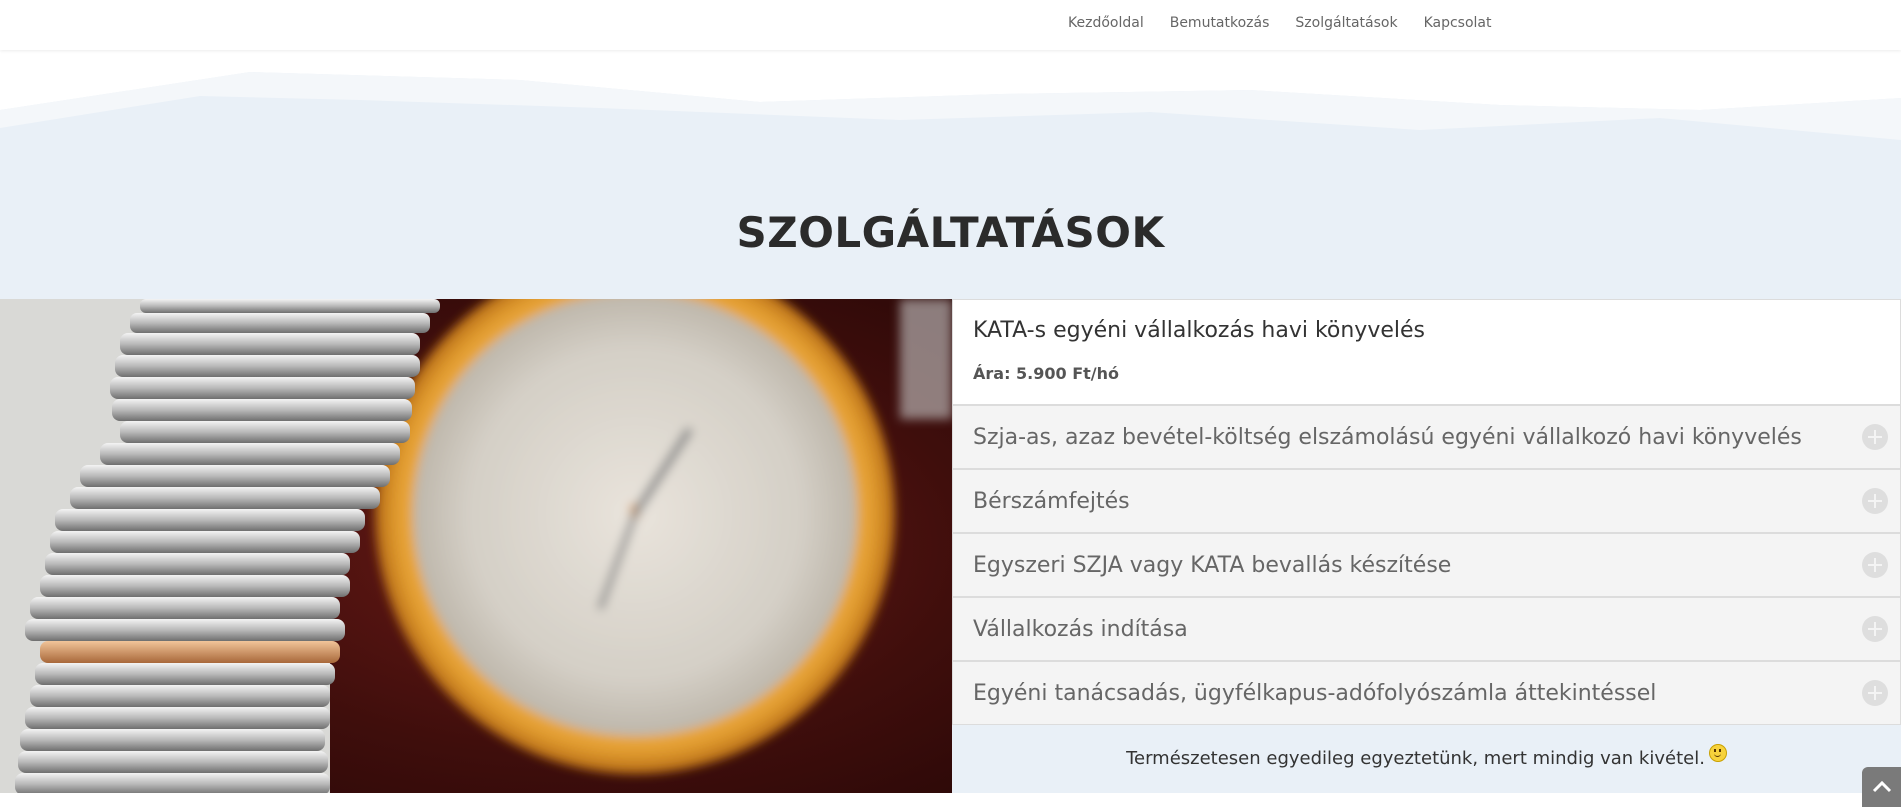 The height and width of the screenshot is (807, 1901). Describe the element at coordinates (950, 232) in the screenshot. I see `page-title: SZOLGÁLTATÁSOK` at that location.